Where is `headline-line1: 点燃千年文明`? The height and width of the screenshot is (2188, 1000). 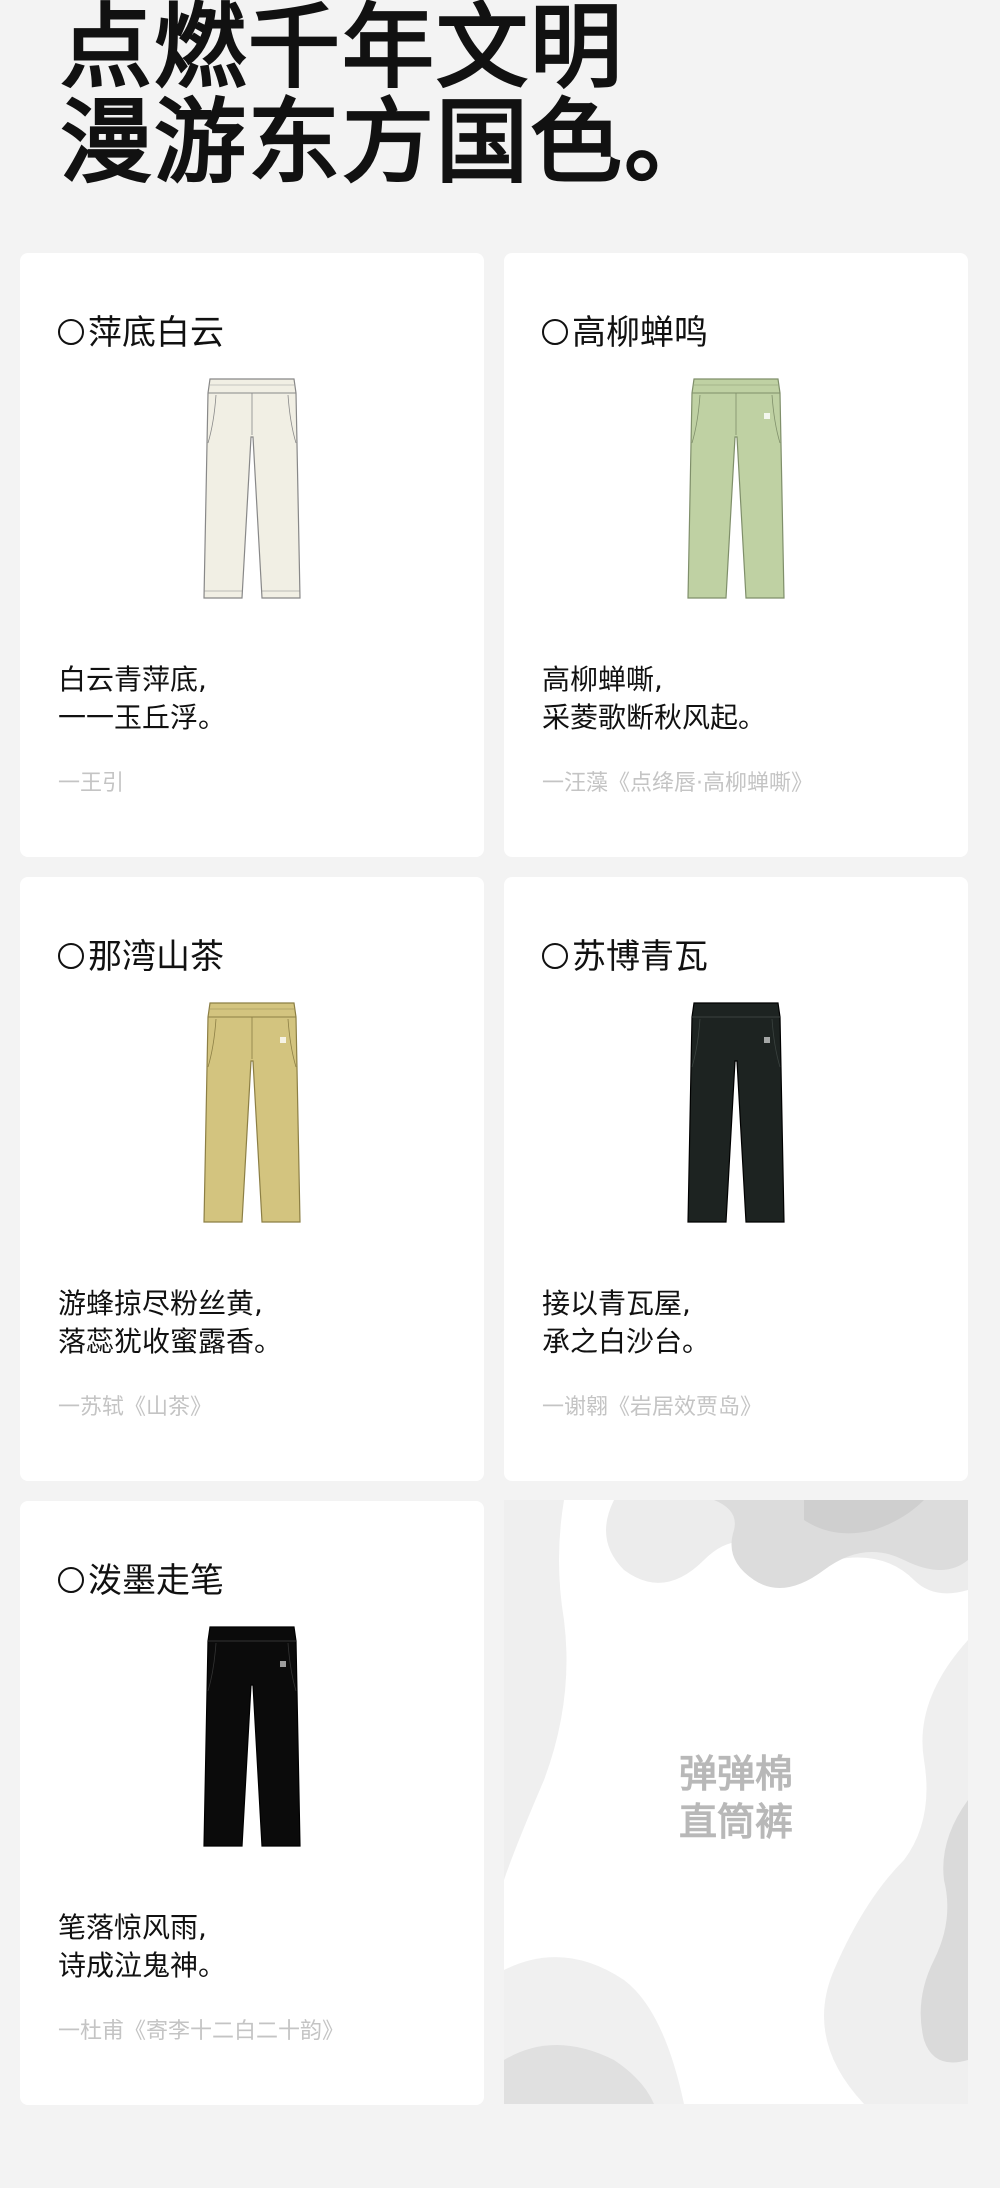
headline-line1: 点燃千年文明 is located at coordinates (342, 50).